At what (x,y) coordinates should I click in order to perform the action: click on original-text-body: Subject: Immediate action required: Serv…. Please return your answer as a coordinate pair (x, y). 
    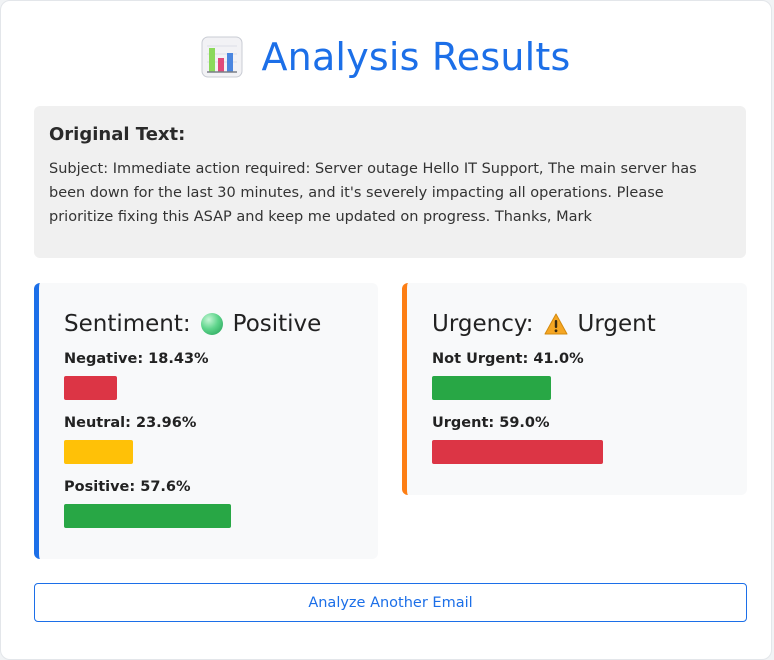
    Looking at the image, I should click on (373, 193).